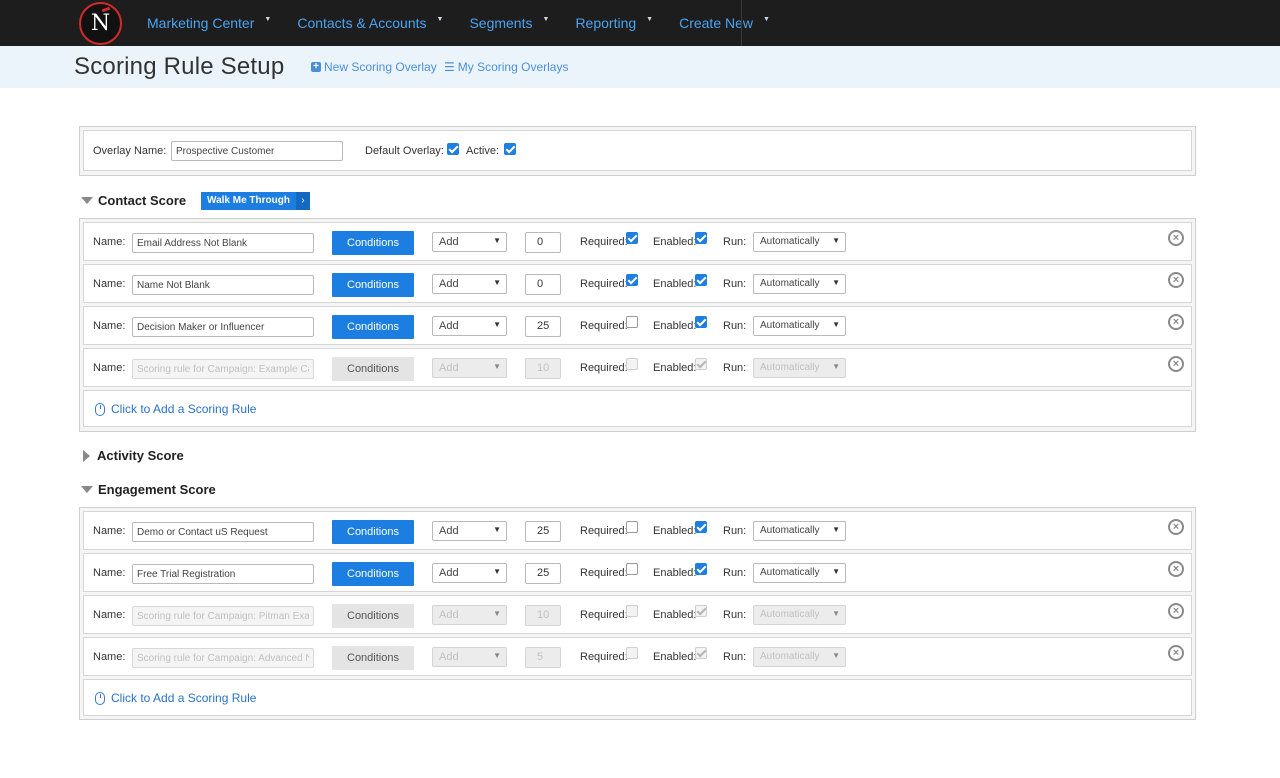 This screenshot has height=778, width=1280. Describe the element at coordinates (453, 149) in the screenshot. I see `default-overlay-checkbox` at that location.